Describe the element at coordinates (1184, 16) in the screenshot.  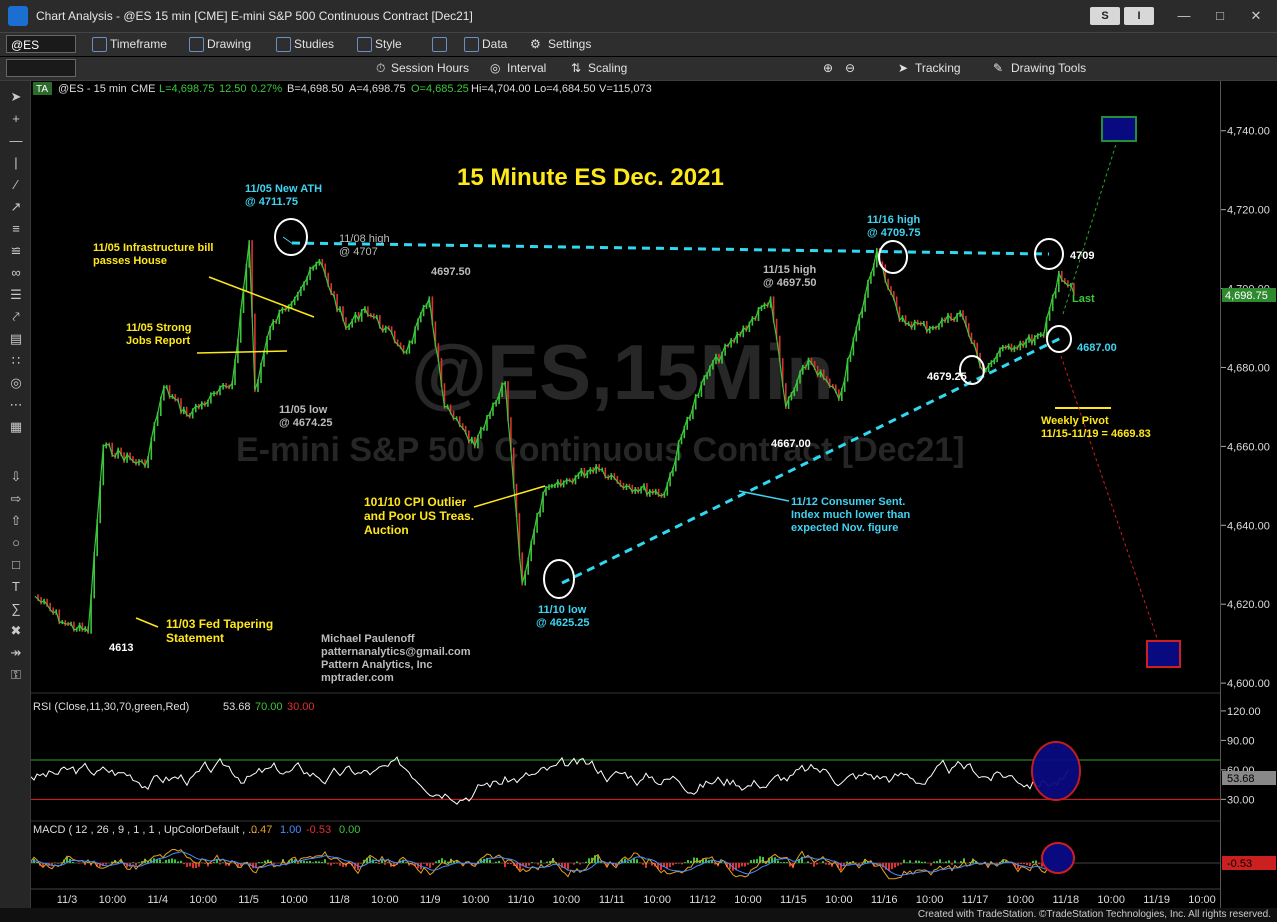
I see `minimize-icon: —` at that location.